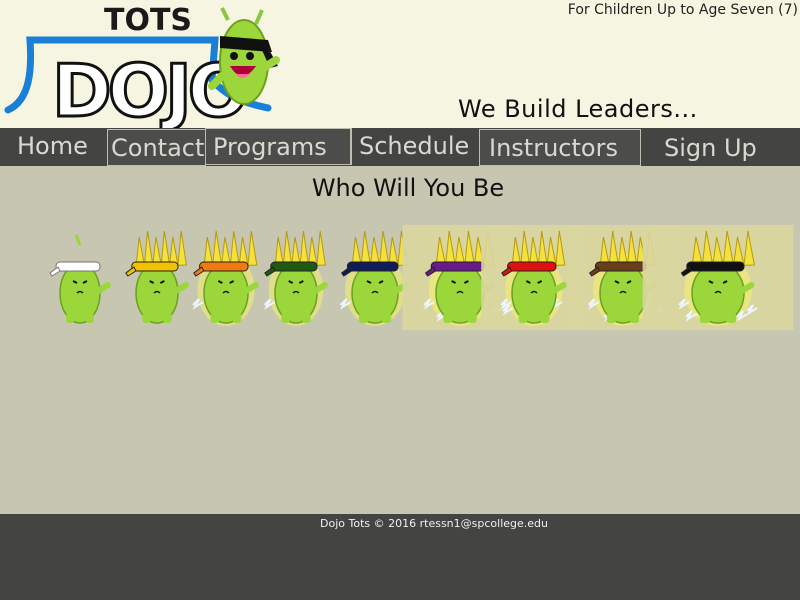 This screenshot has height=600, width=800. I want to click on site-footer: Dojo Tots © 2016 rtessn1@spcollege.edu, so click(400, 557).